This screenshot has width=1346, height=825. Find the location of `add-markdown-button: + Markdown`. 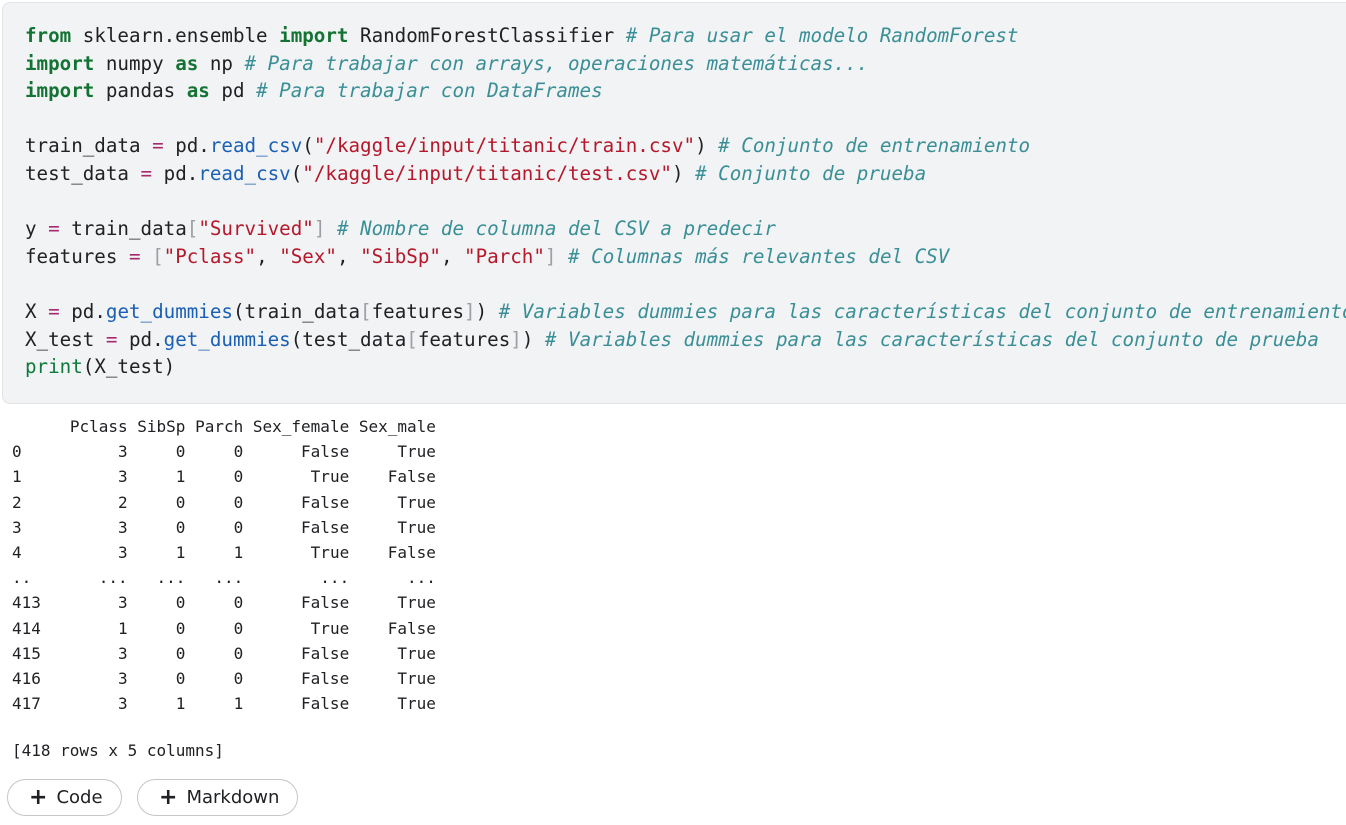

add-markdown-button: + Markdown is located at coordinates (218, 797).